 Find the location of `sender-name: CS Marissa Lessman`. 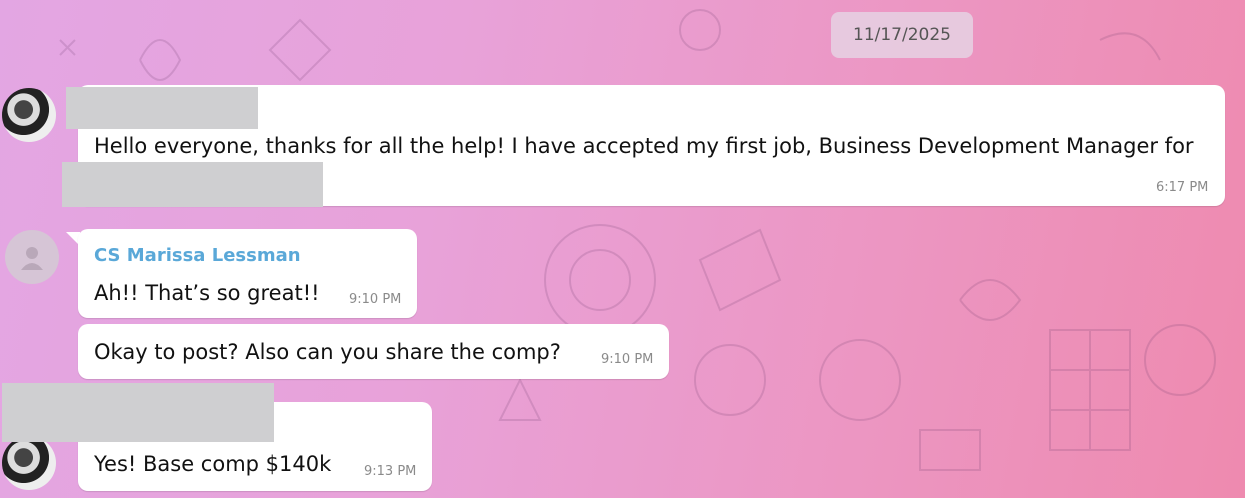

sender-name: CS Marissa Lessman is located at coordinates (197, 255).